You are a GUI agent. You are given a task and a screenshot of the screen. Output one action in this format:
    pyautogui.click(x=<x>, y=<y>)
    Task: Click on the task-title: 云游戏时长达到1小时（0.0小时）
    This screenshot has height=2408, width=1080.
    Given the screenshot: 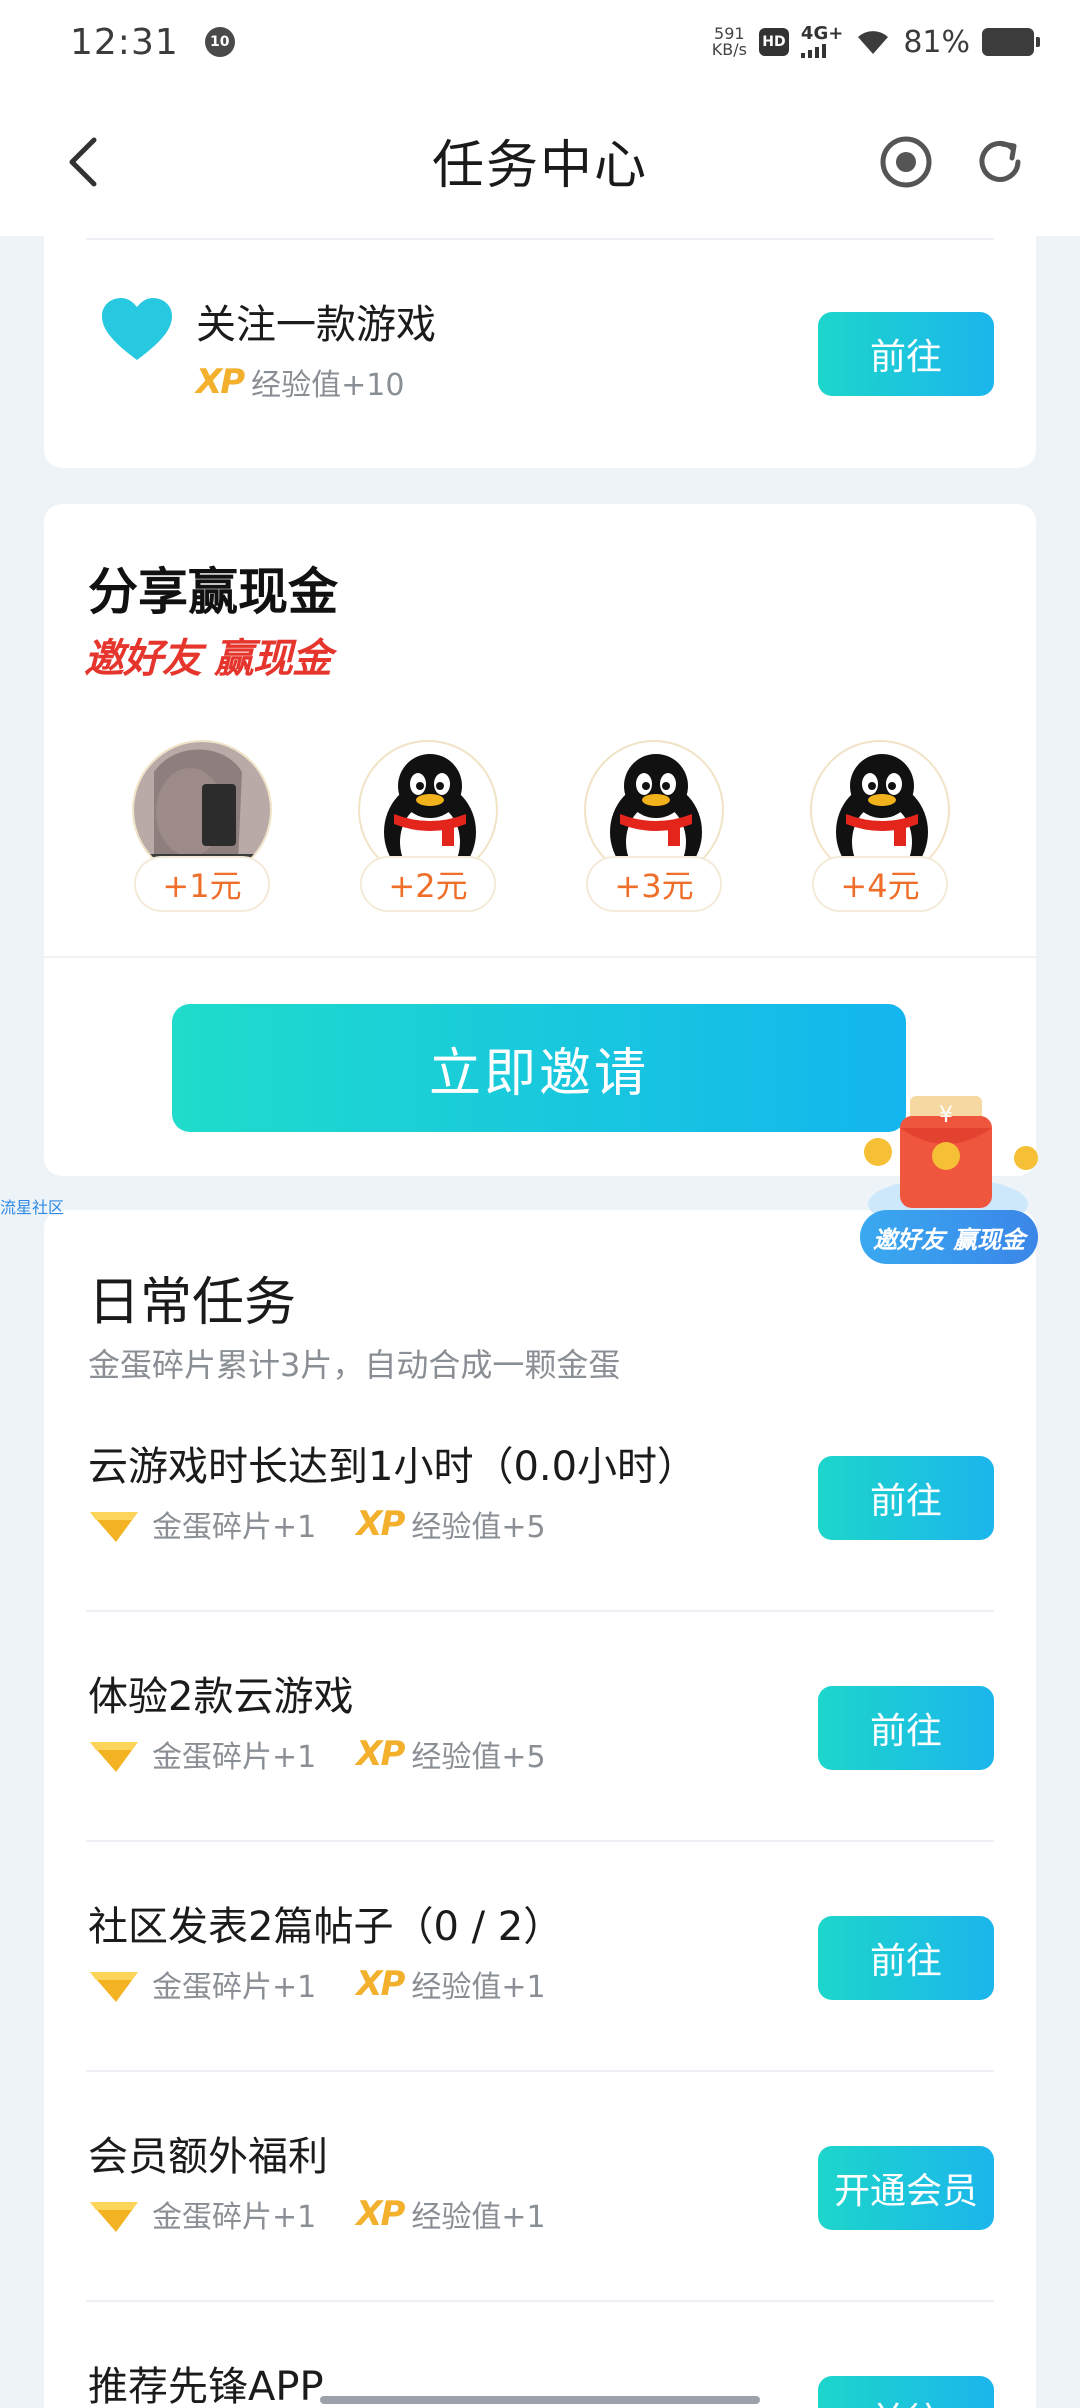 What is the action you would take?
    pyautogui.click(x=393, y=1467)
    